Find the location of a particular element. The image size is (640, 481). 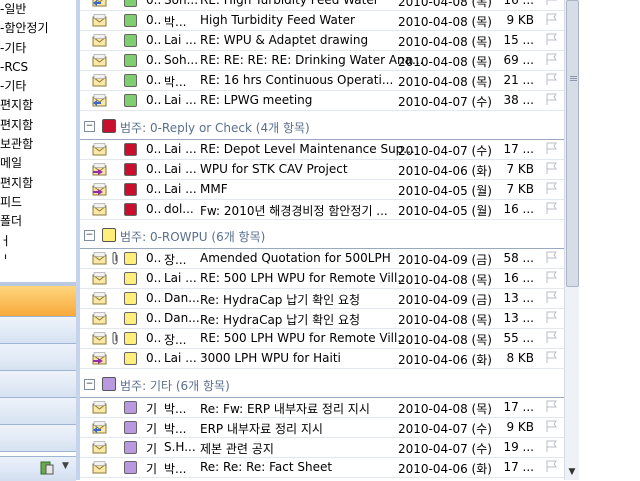

message-date: 2010-04-06 (화) is located at coordinates (445, 171).